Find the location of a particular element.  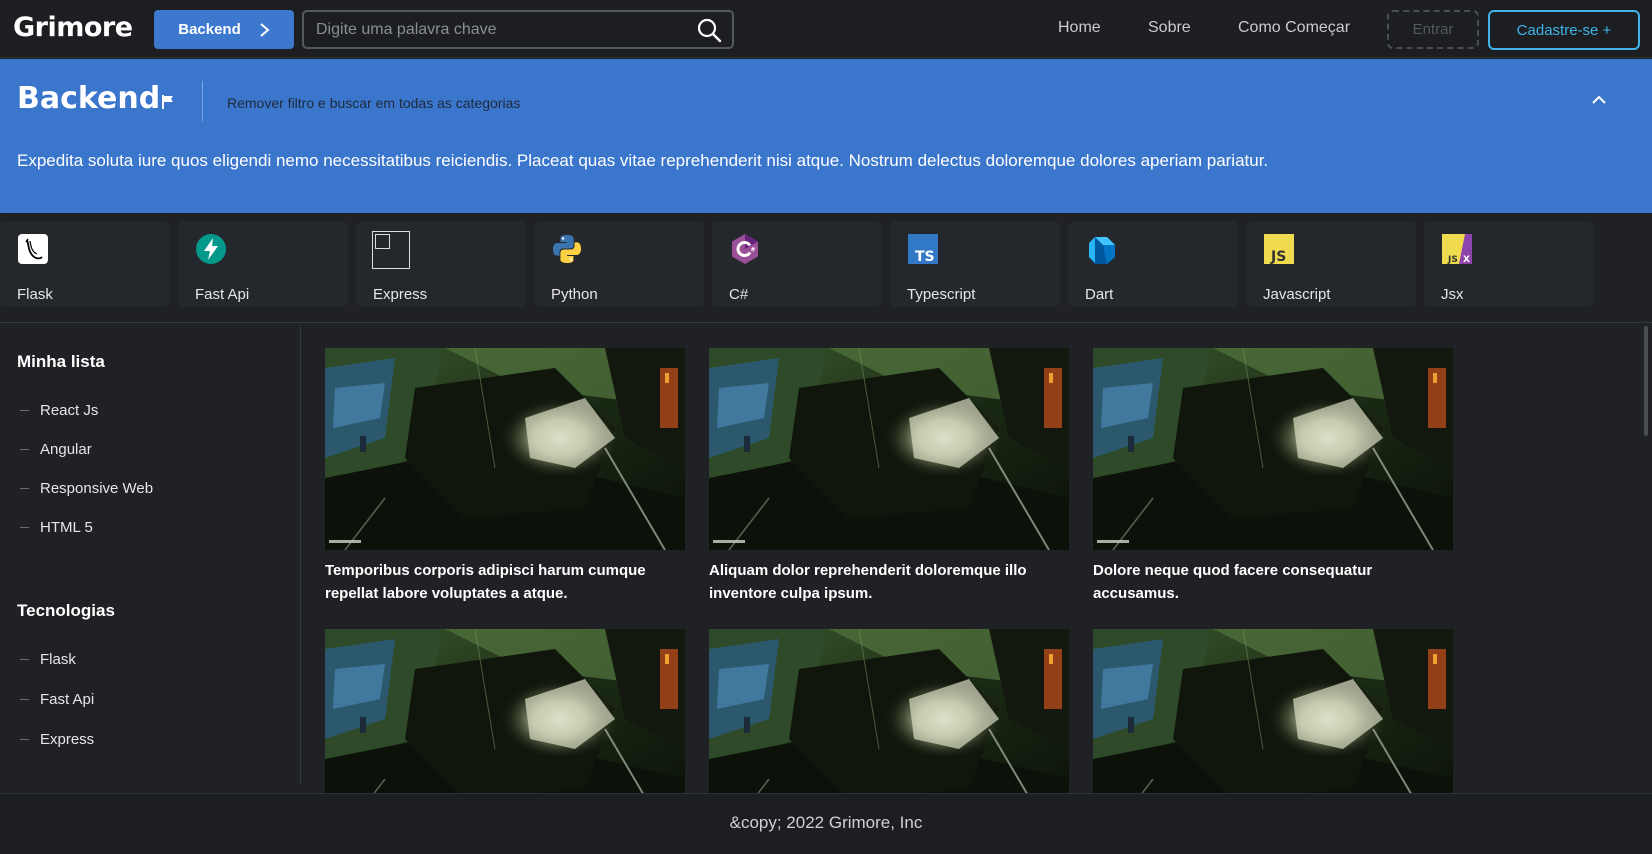

login-button-label: Entrar is located at coordinates (1433, 29).